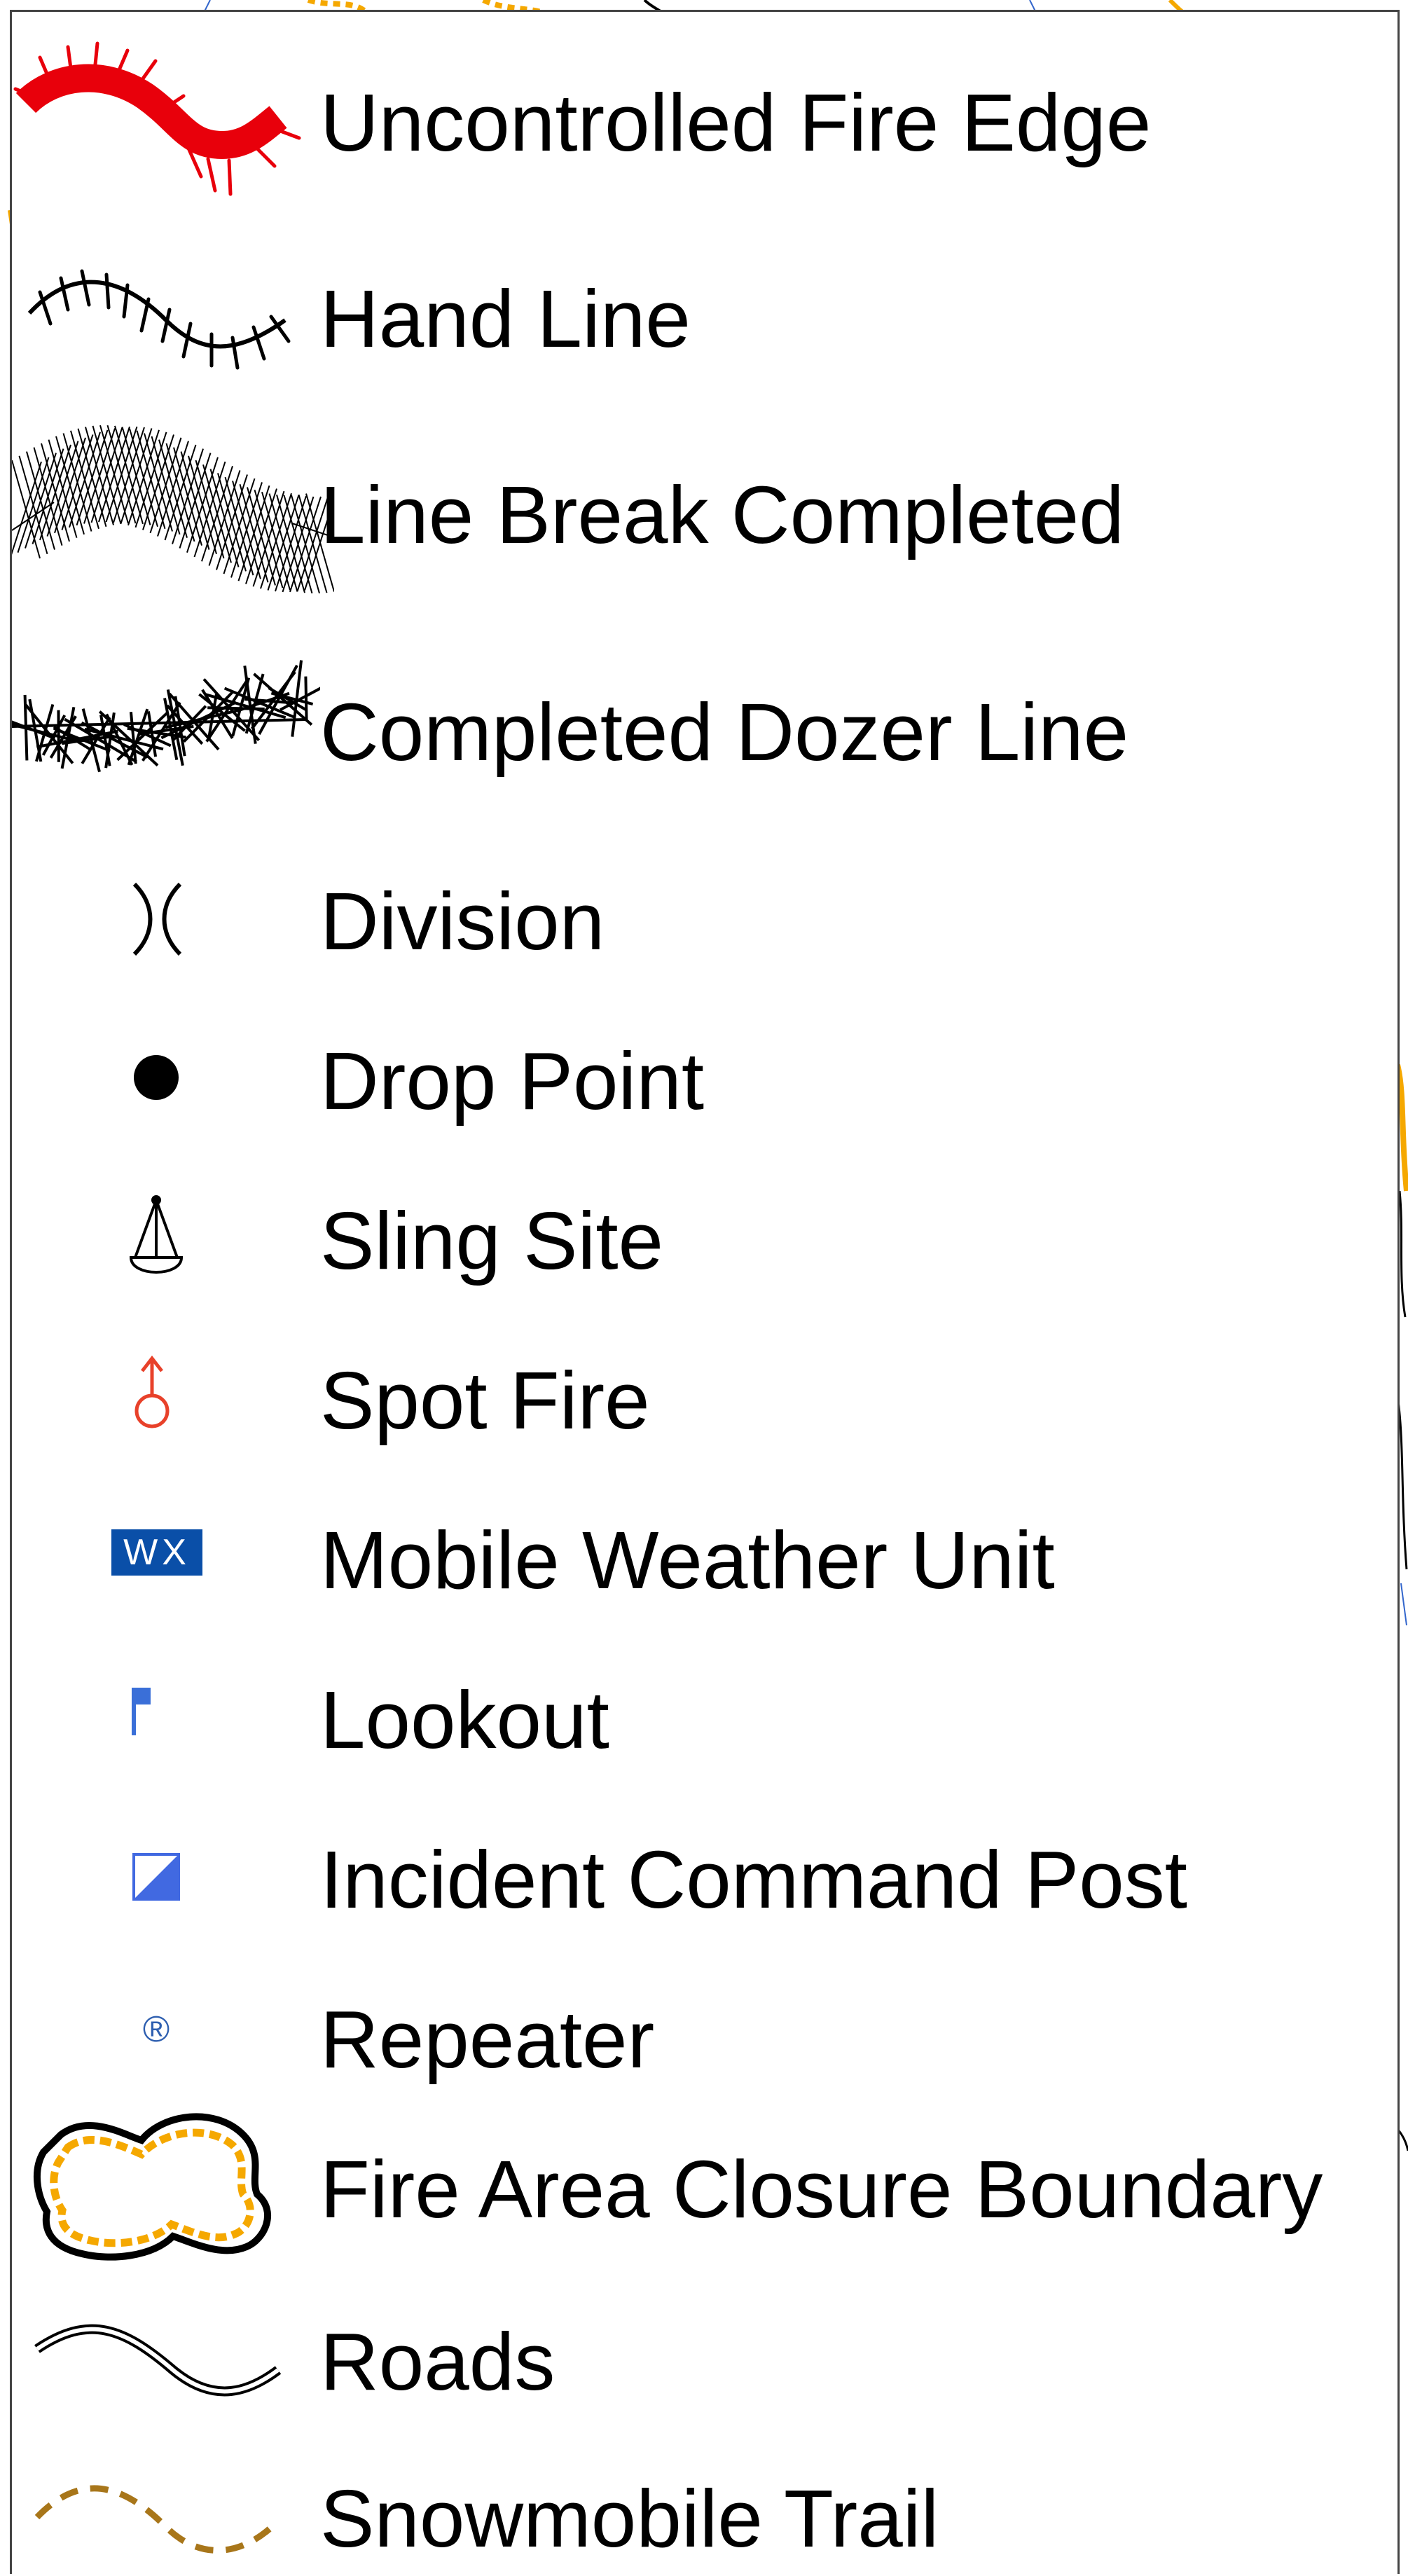 The width and height of the screenshot is (1408, 2576). I want to click on legend-label: Lookout, so click(464, 1720).